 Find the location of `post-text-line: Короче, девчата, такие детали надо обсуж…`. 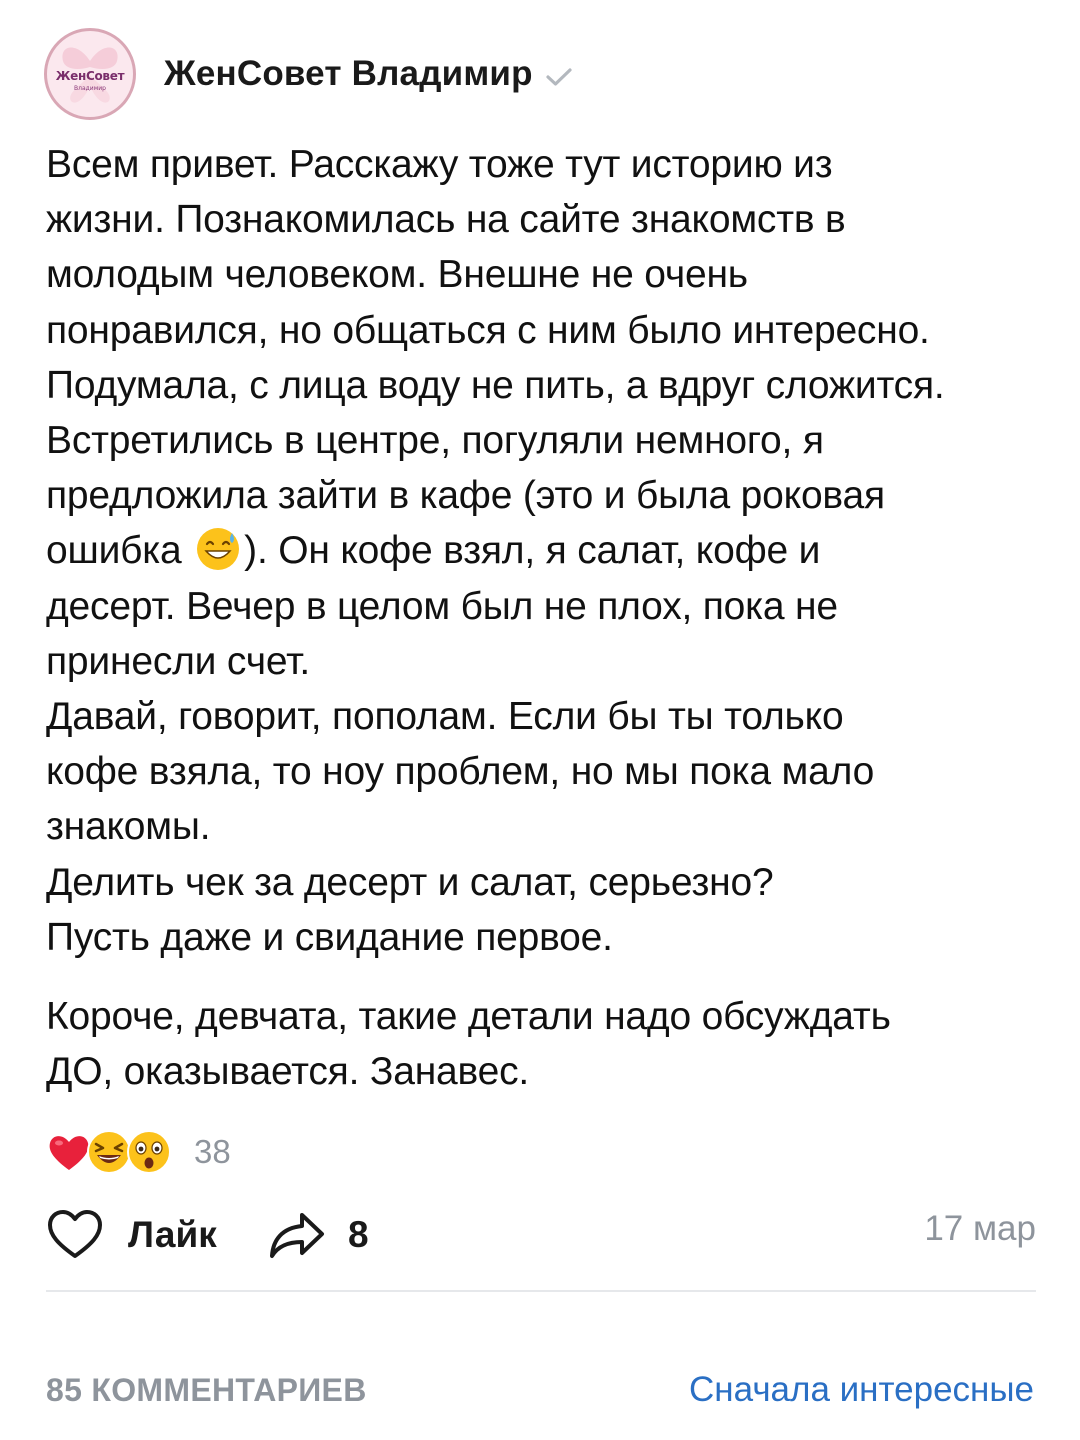

post-text-line: Короче, девчата, такие детали надо обсуж… is located at coordinates (468, 1017).